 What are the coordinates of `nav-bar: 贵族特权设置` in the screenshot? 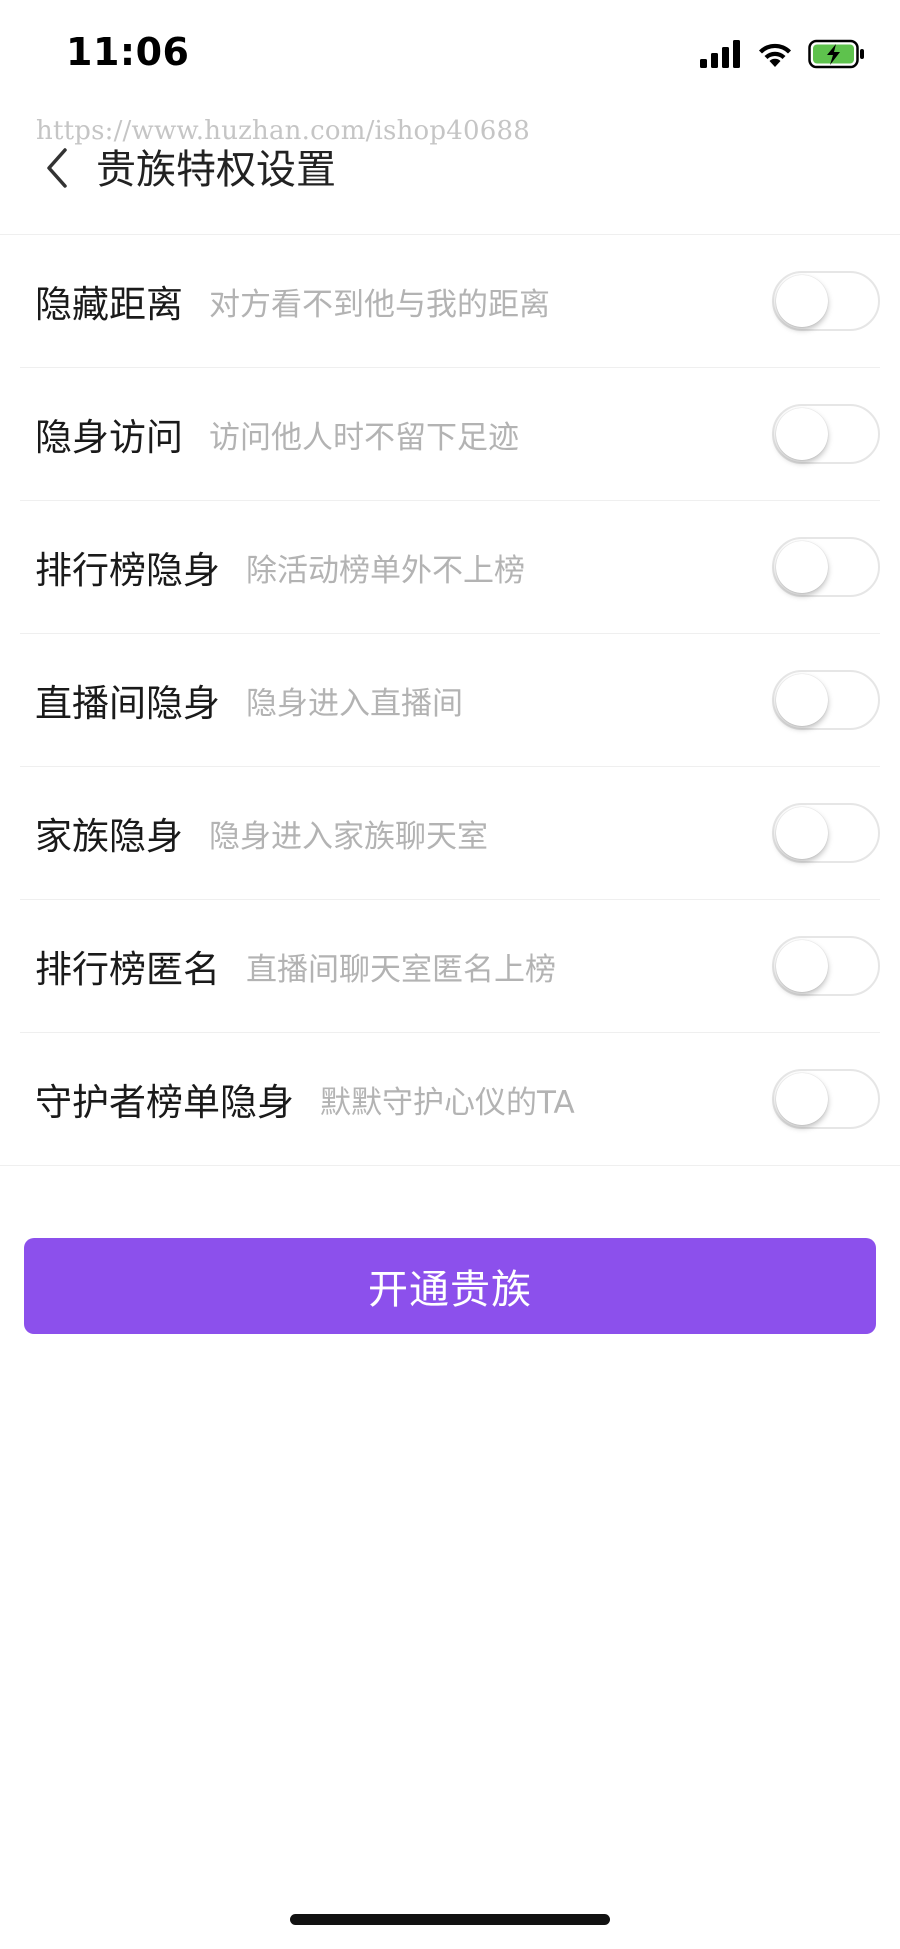 It's located at (450, 172).